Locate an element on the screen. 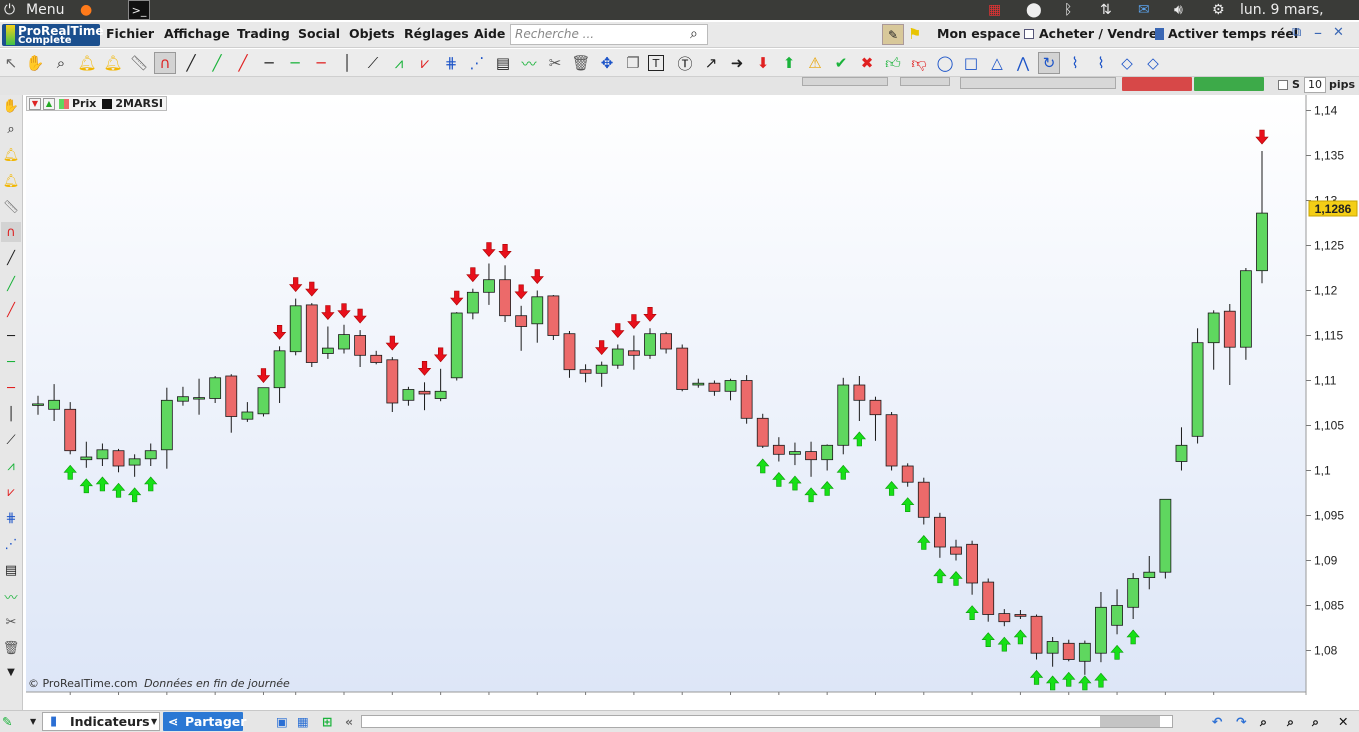 The image size is (1359, 732). side-red-horizontal-icon: ─ is located at coordinates (11, 388).